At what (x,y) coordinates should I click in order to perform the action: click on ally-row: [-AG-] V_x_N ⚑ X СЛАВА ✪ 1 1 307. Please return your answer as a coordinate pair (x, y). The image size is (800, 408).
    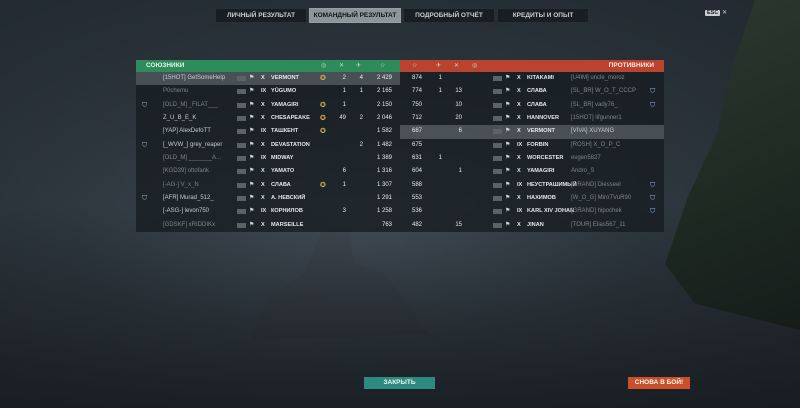
    Looking at the image, I should click on (268, 185).